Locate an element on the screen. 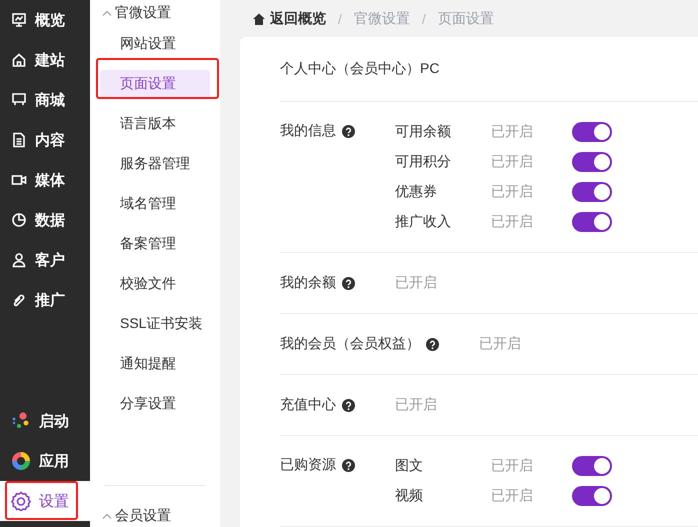  user-icon is located at coordinates (19, 260).